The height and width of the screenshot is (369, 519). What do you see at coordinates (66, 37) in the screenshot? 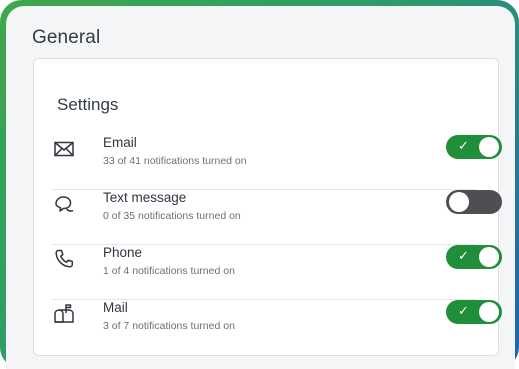
I see `panel-title: General` at bounding box center [66, 37].